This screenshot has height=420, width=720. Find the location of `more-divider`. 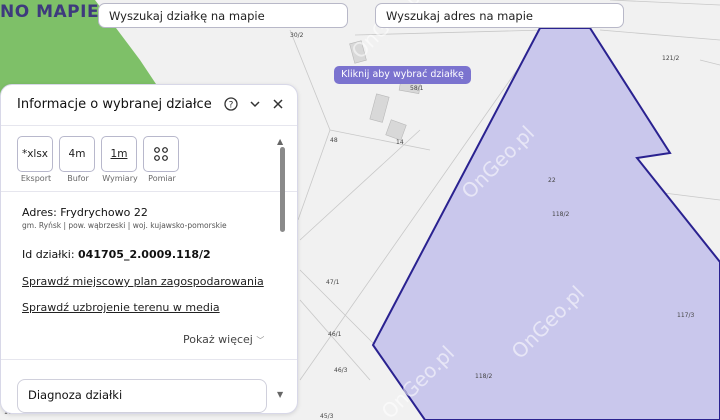

more-divider is located at coordinates (149, 359).